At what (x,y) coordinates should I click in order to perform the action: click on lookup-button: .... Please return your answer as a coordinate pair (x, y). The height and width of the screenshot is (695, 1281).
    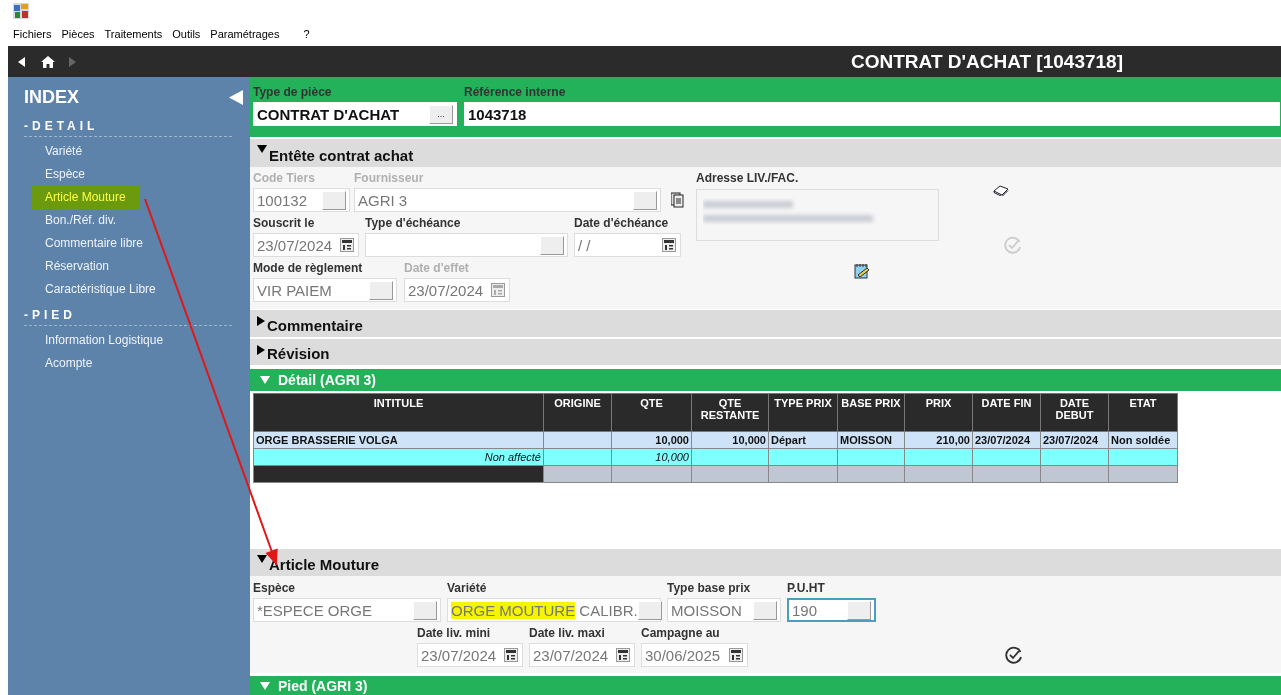
    Looking at the image, I should click on (441, 114).